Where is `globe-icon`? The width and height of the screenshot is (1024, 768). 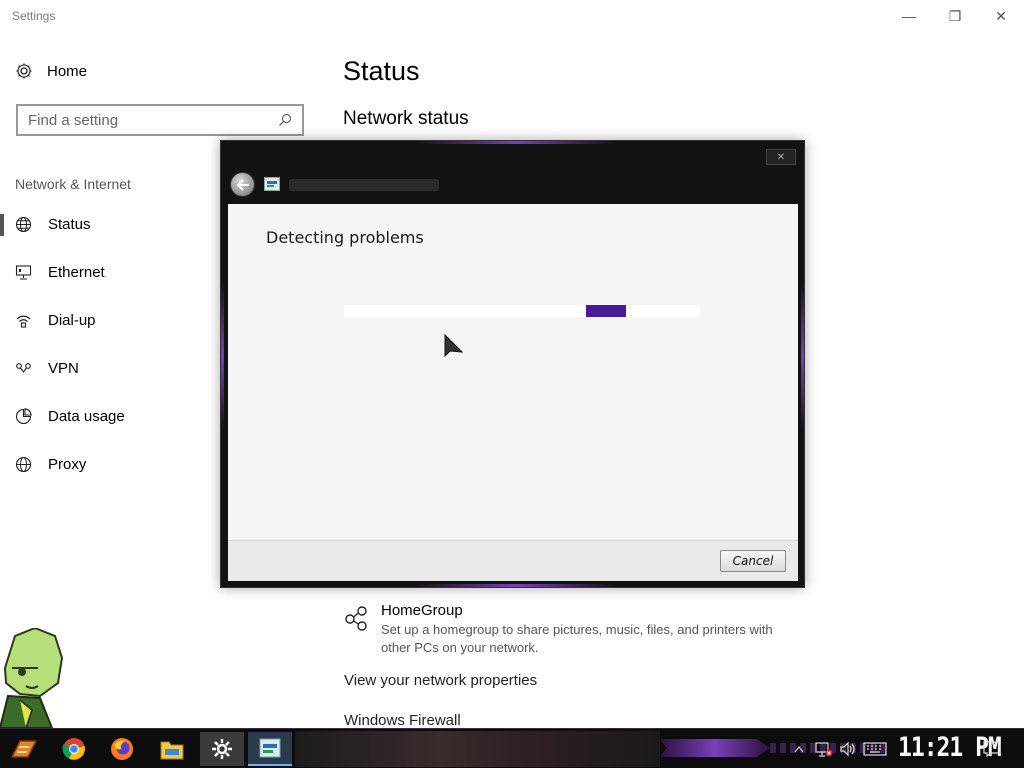
globe-icon is located at coordinates (23, 224).